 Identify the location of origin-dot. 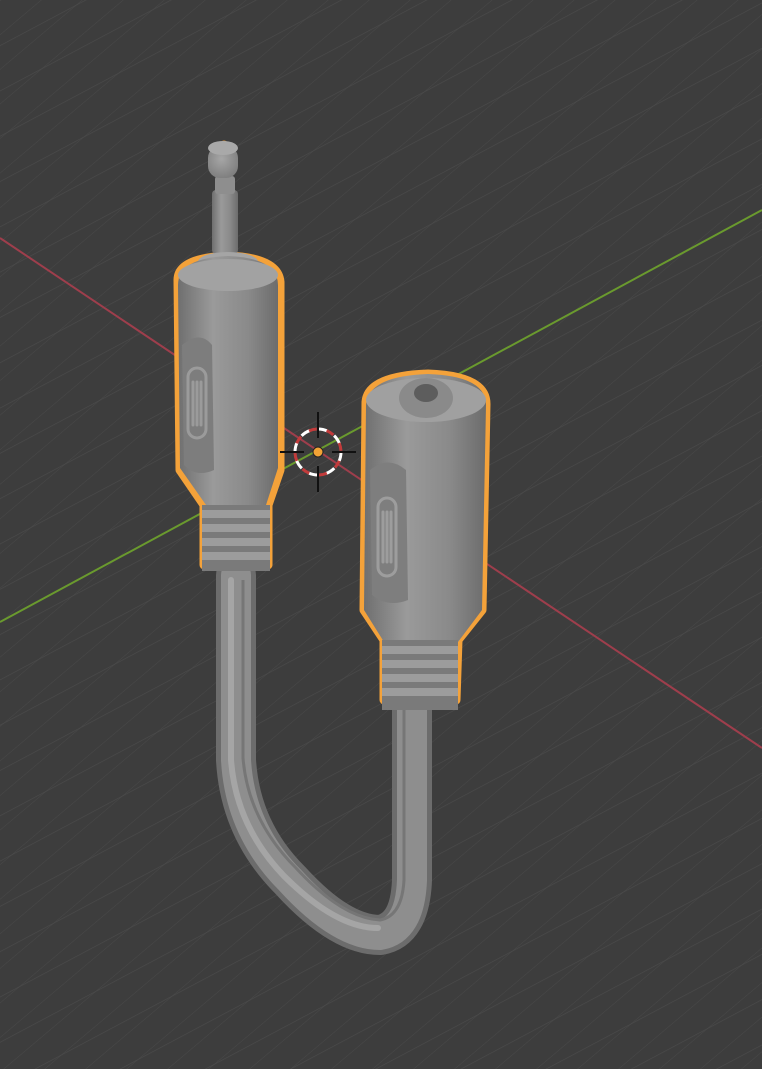
(318, 452).